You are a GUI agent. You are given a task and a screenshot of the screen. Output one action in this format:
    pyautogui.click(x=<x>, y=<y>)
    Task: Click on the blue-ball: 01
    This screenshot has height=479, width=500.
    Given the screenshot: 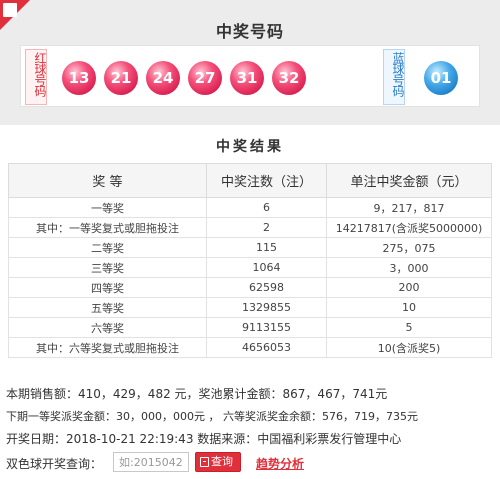 What is the action you would take?
    pyautogui.click(x=441, y=78)
    